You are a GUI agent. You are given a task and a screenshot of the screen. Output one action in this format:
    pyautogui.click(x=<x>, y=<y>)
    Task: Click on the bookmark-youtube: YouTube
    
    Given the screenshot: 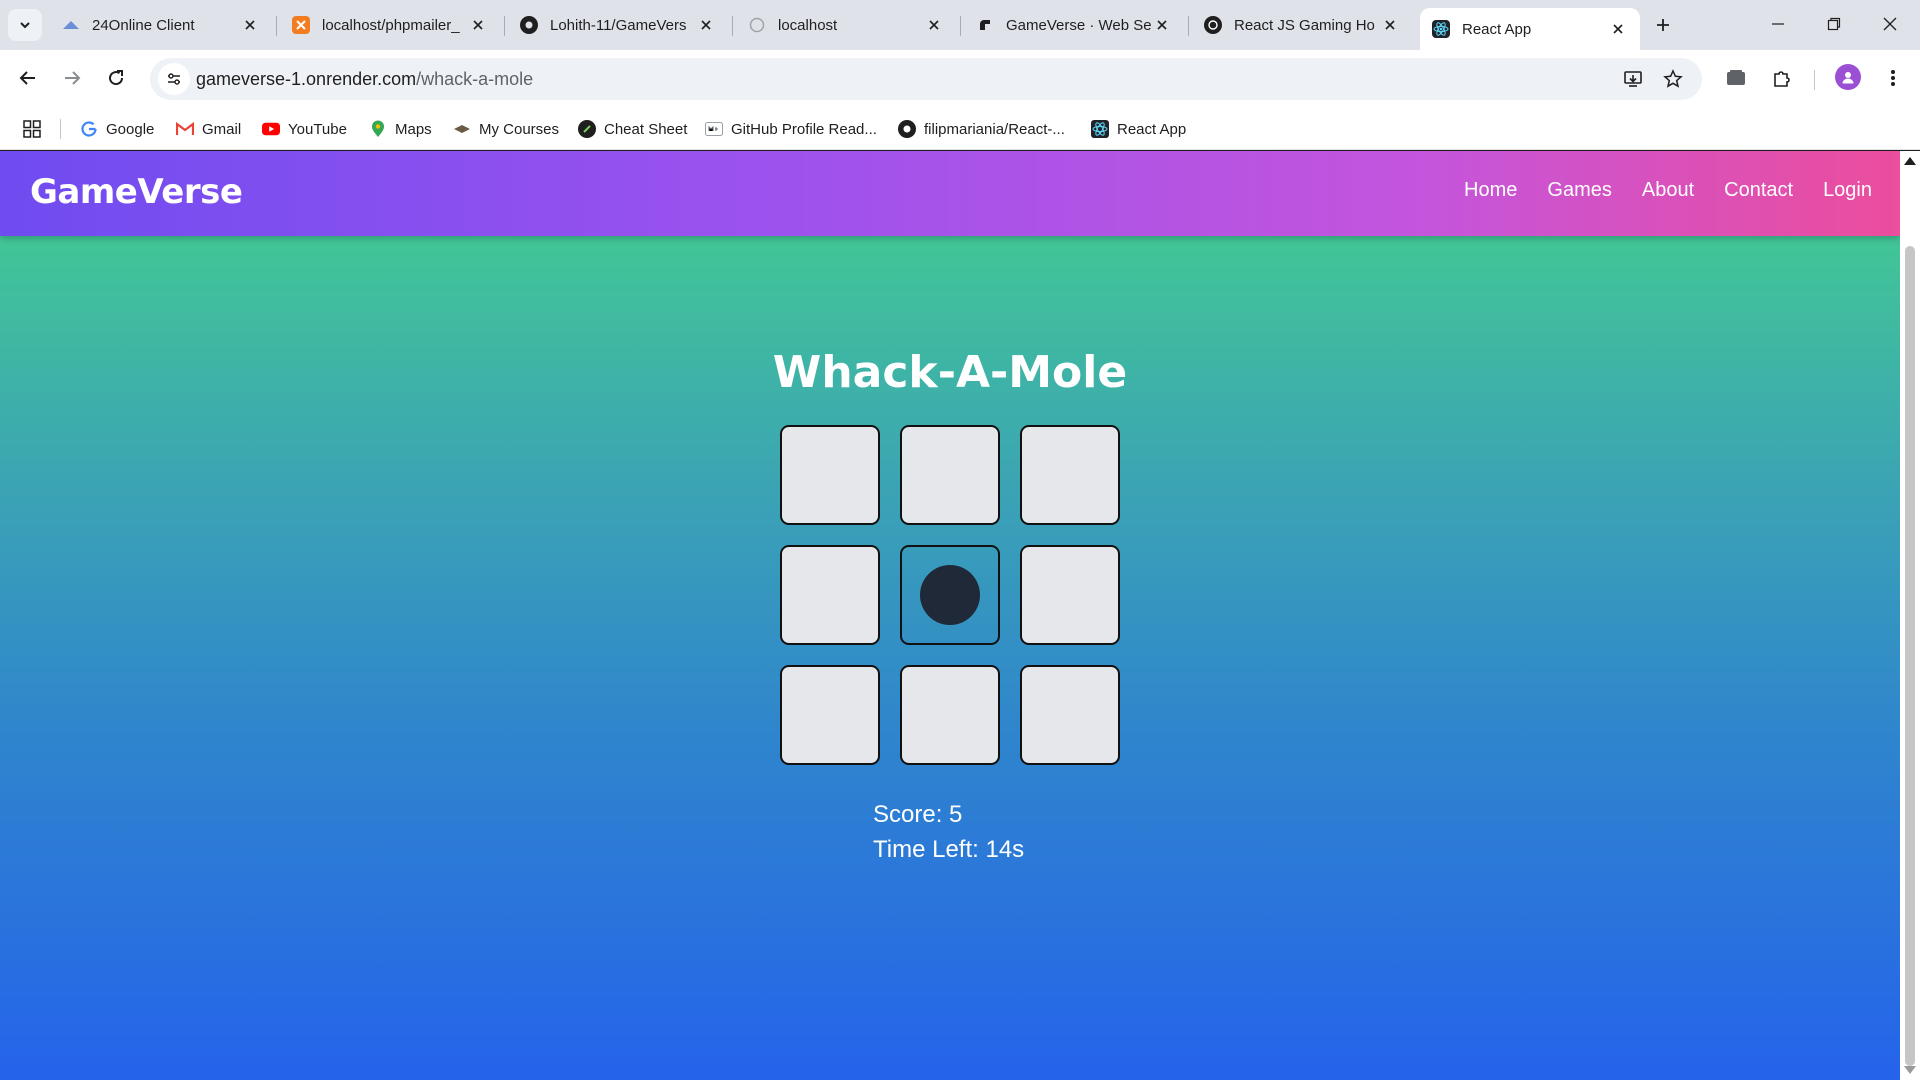 What is the action you would take?
    pyautogui.click(x=304, y=129)
    